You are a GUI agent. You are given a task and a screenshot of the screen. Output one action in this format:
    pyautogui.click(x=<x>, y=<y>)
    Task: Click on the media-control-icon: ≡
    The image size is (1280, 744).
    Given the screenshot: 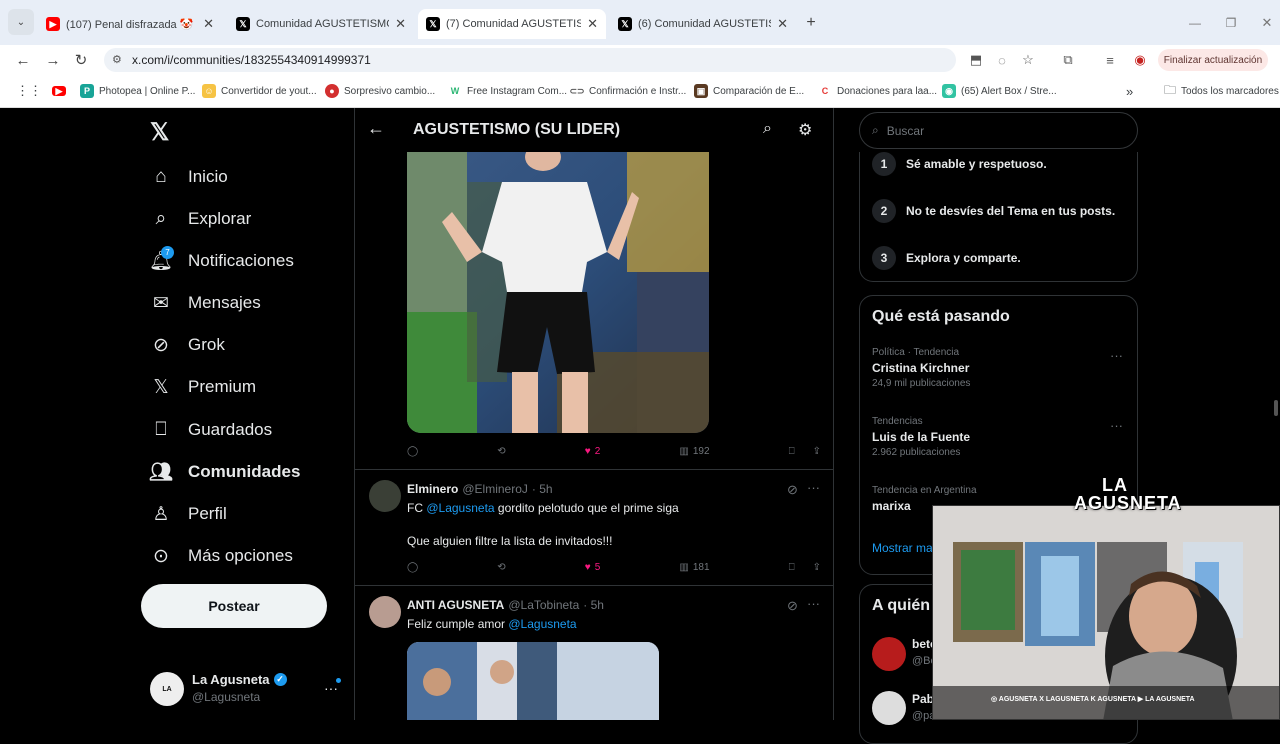 What is the action you would take?
    pyautogui.click(x=1110, y=60)
    